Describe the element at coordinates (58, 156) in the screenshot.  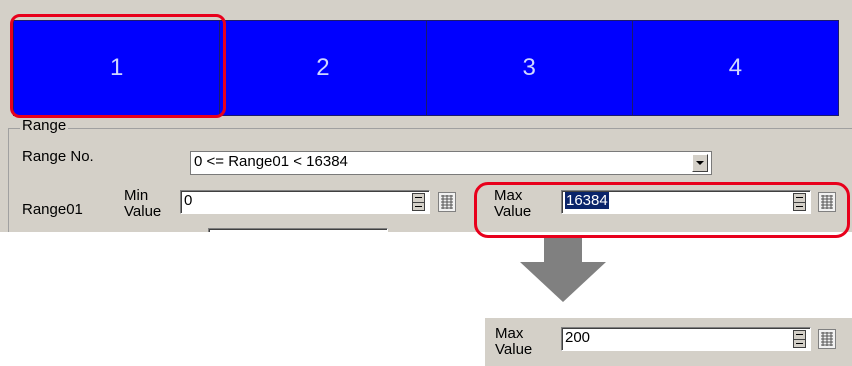
I see `range-no-label: Range No.` at that location.